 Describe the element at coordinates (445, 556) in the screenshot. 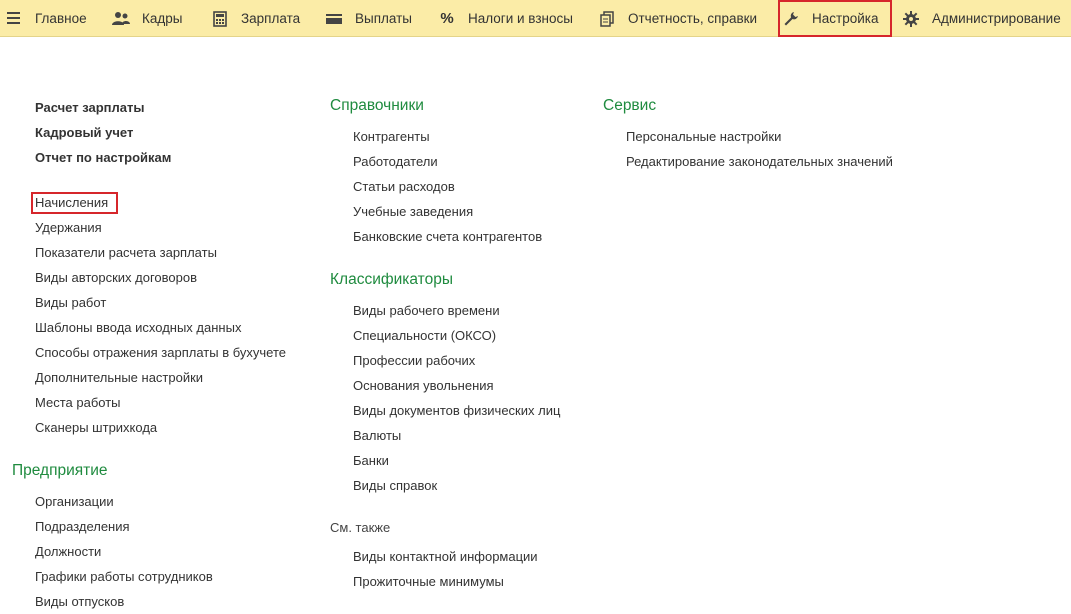

I see `link-contact-info-types: Виды контактной информации` at that location.